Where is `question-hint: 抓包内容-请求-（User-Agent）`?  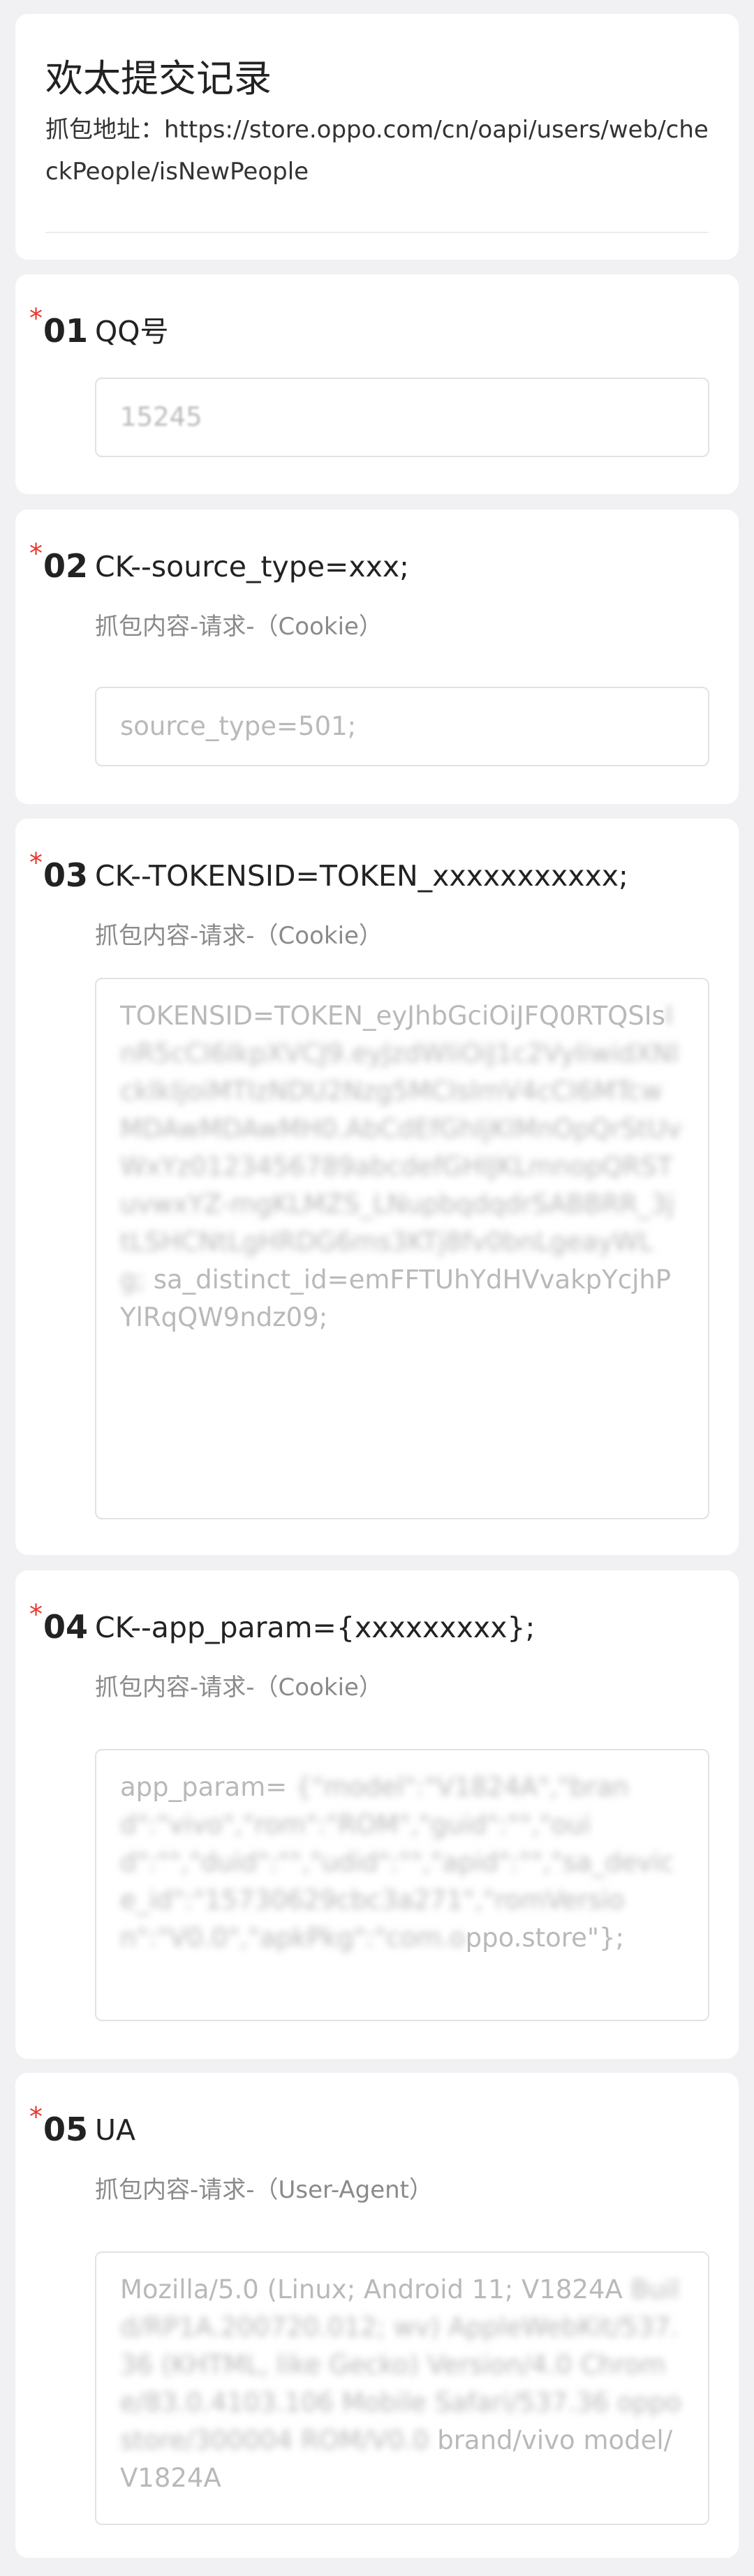
question-hint: 抓包内容-请求-（User-Agent） is located at coordinates (264, 2190).